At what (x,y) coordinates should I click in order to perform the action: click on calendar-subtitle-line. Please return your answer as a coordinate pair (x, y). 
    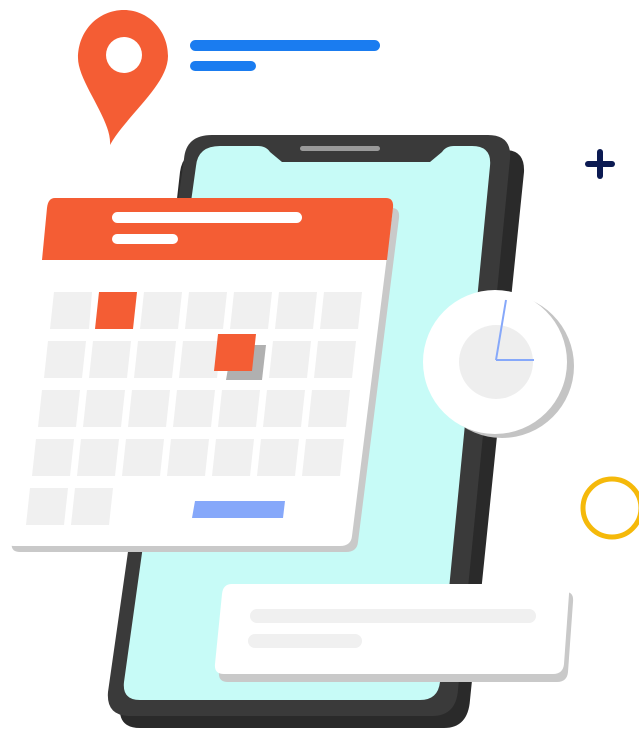
    Looking at the image, I should click on (145, 239).